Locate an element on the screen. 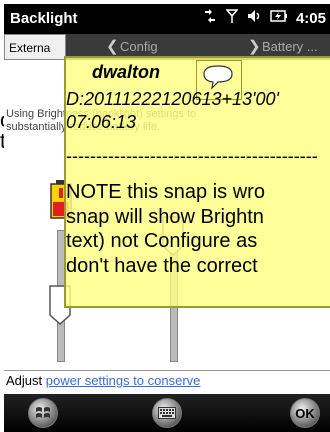 This screenshot has width=330, height=432. speaker-icon is located at coordinates (254, 18).